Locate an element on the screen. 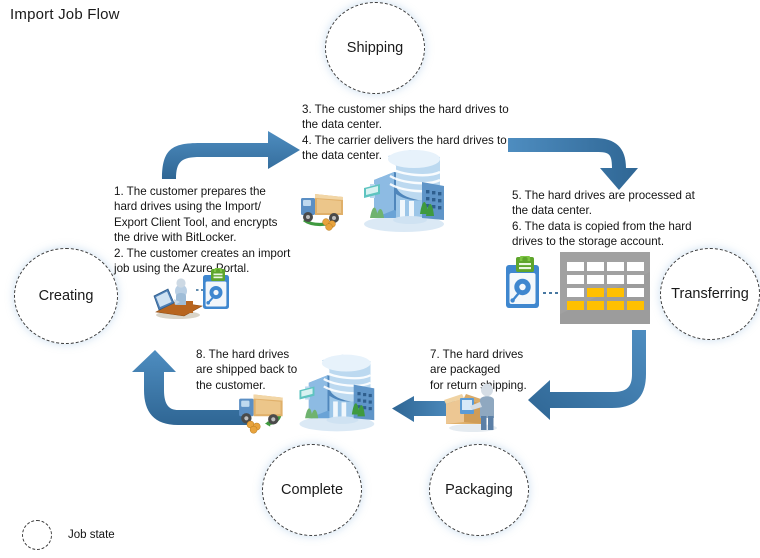  state-label-shipping: Shipping is located at coordinates (375, 48).